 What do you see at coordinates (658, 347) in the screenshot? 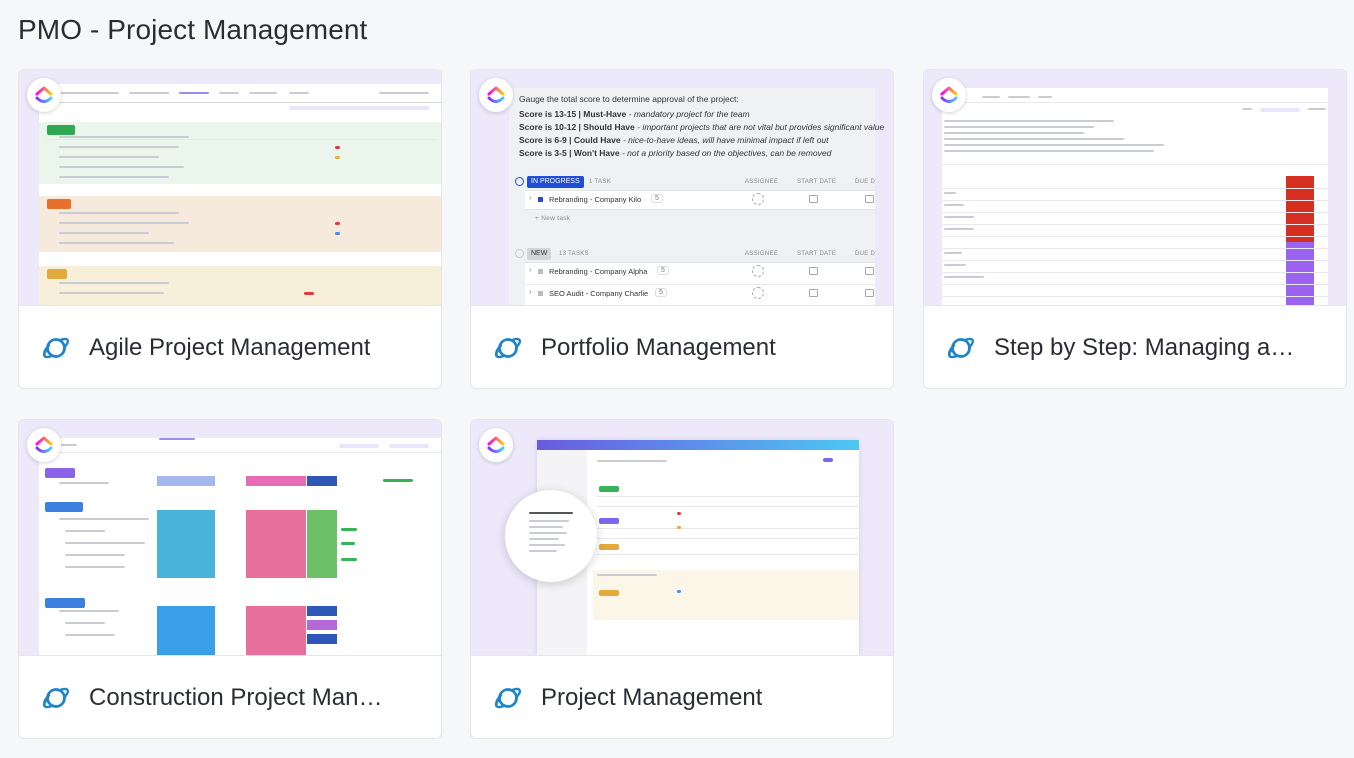
I see `card-title: Portfolio Management` at bounding box center [658, 347].